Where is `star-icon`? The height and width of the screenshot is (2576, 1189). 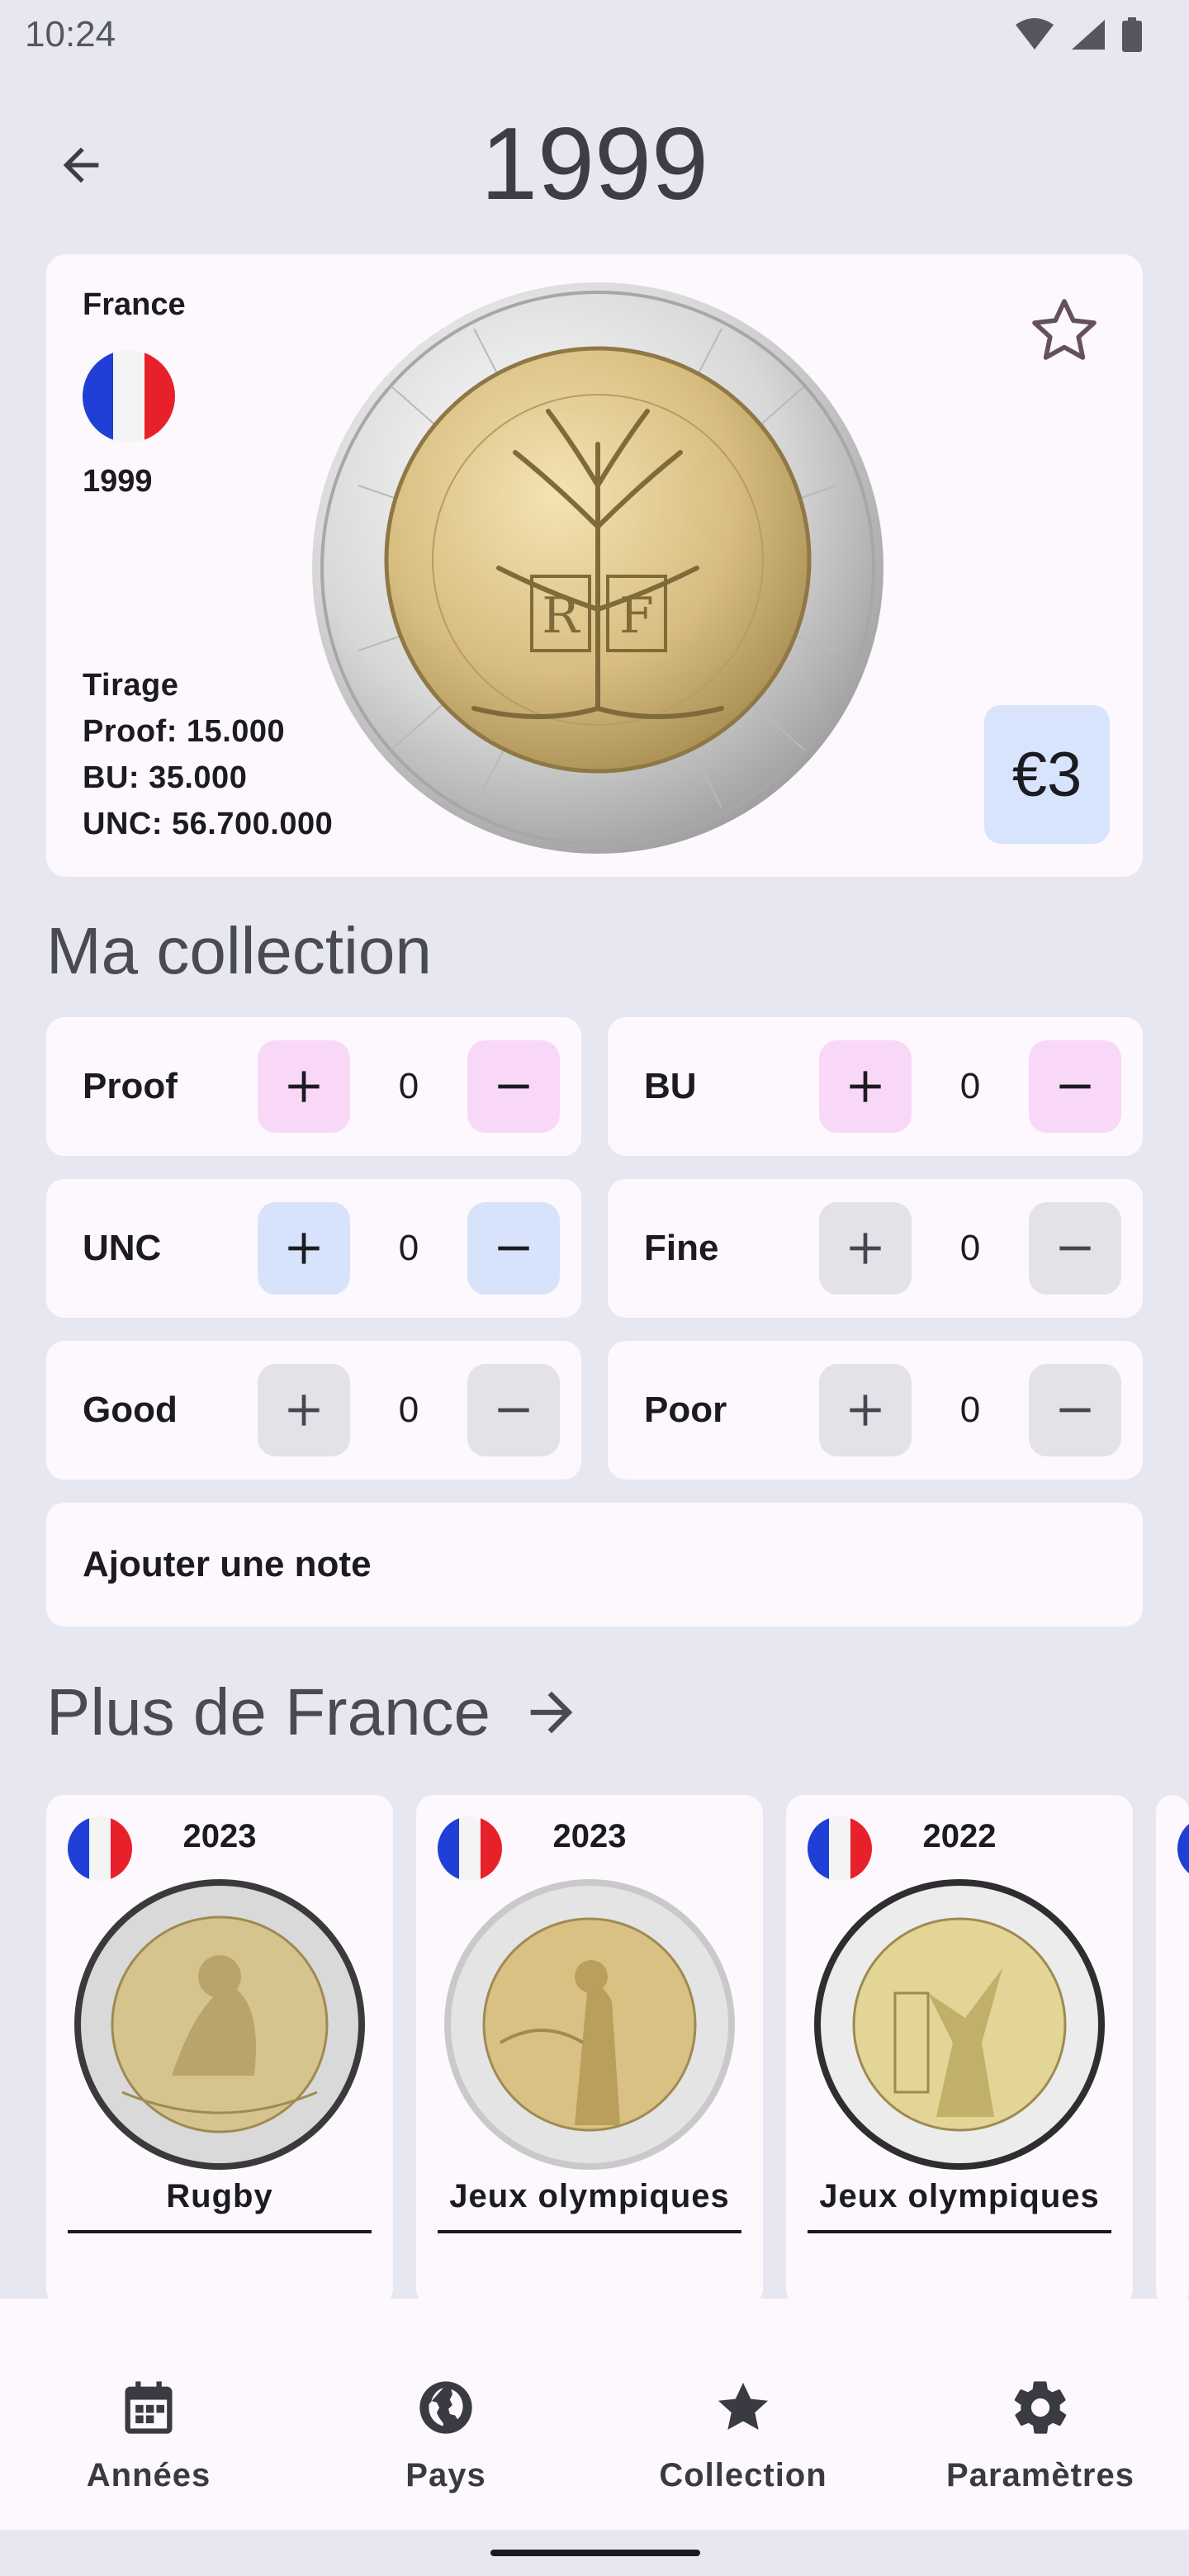
star-icon is located at coordinates (743, 2406).